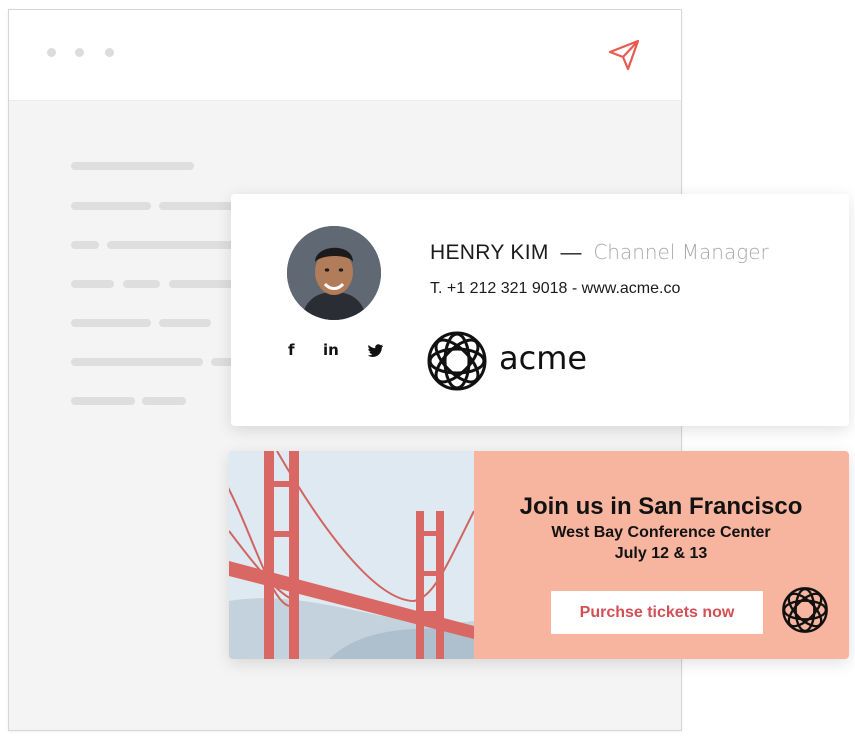  Describe the element at coordinates (375, 351) in the screenshot. I see `twitter-icon` at that location.